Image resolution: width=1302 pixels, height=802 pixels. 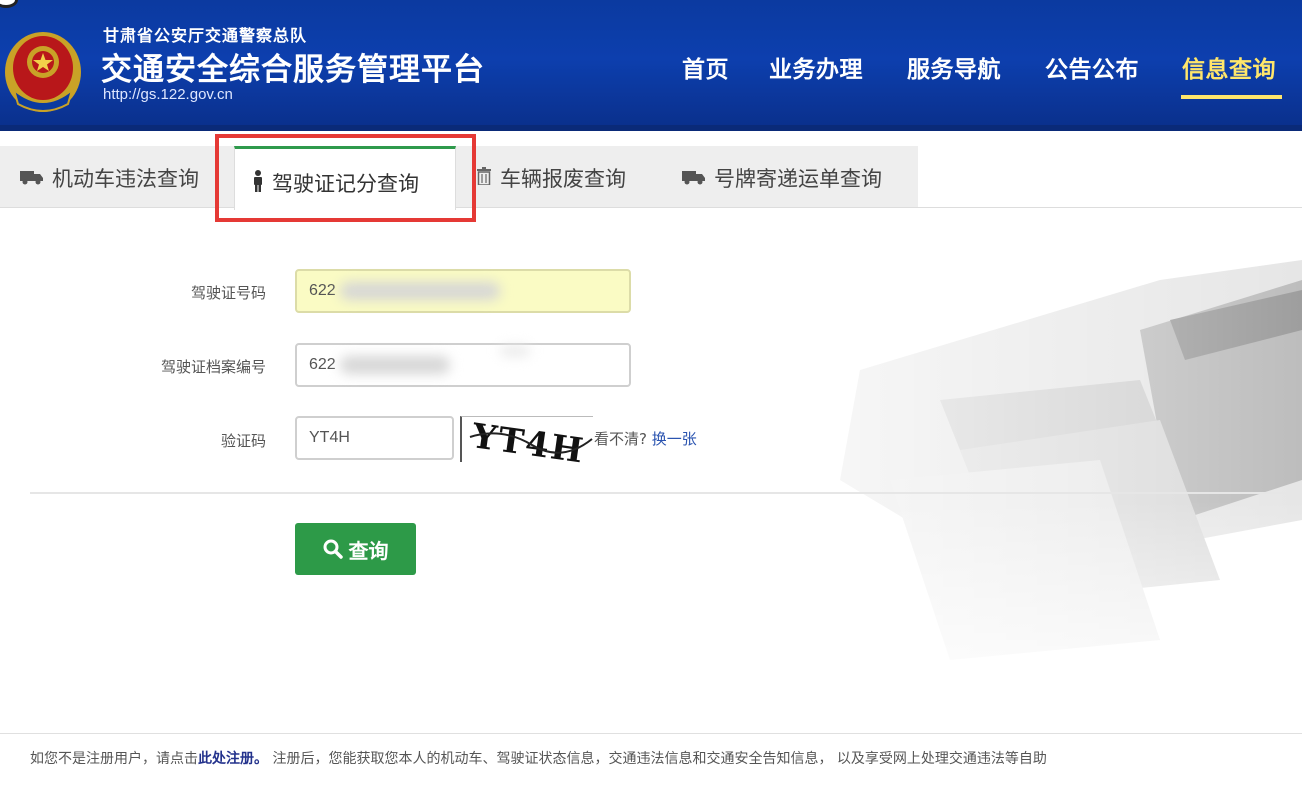 I want to click on nav-info-query: 信息查询, so click(x=1229, y=67).